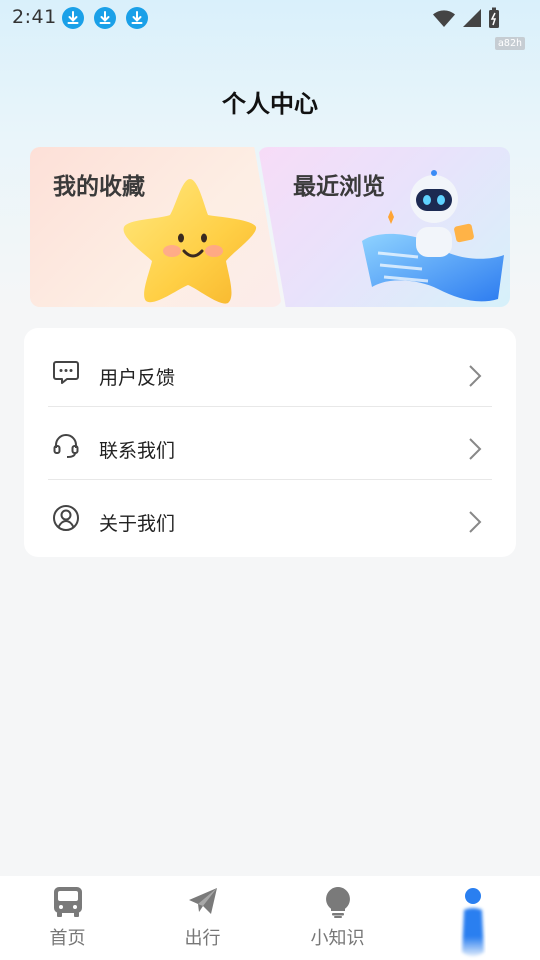 Image resolution: width=540 pixels, height=960 pixels. I want to click on profile-indicator-icon, so click(472, 922).